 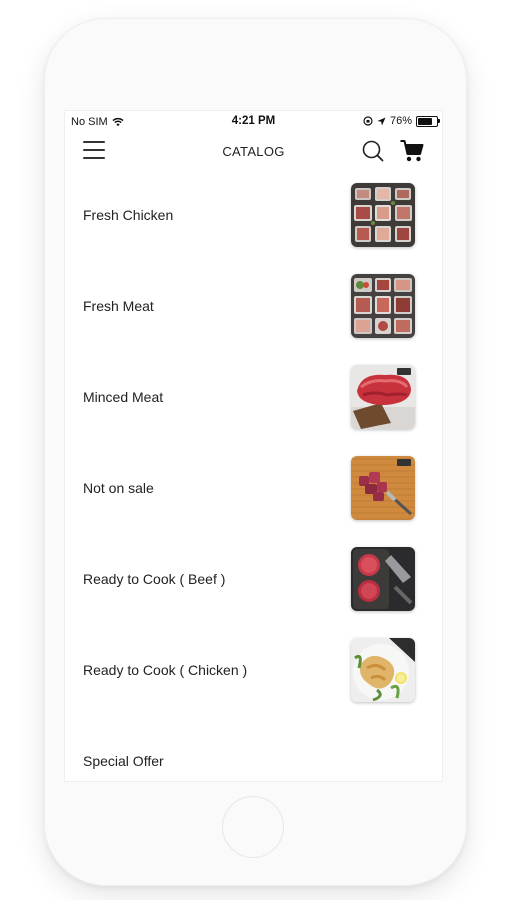 I want to click on catalog-item-label: Minced Meat, so click(x=123, y=397).